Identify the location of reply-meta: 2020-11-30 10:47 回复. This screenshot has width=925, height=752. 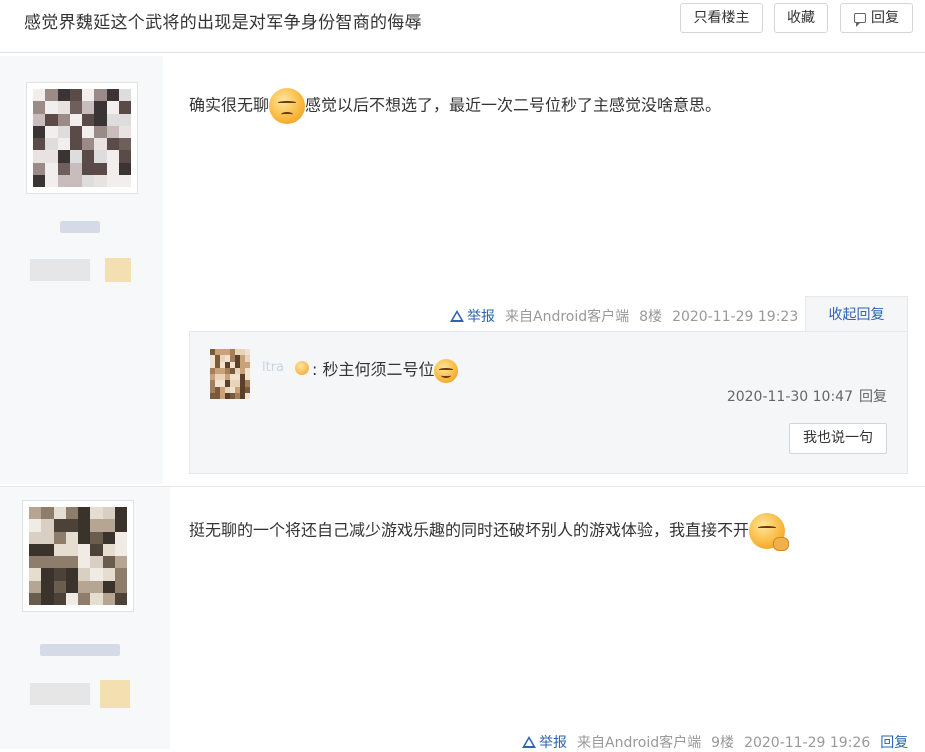
(807, 396).